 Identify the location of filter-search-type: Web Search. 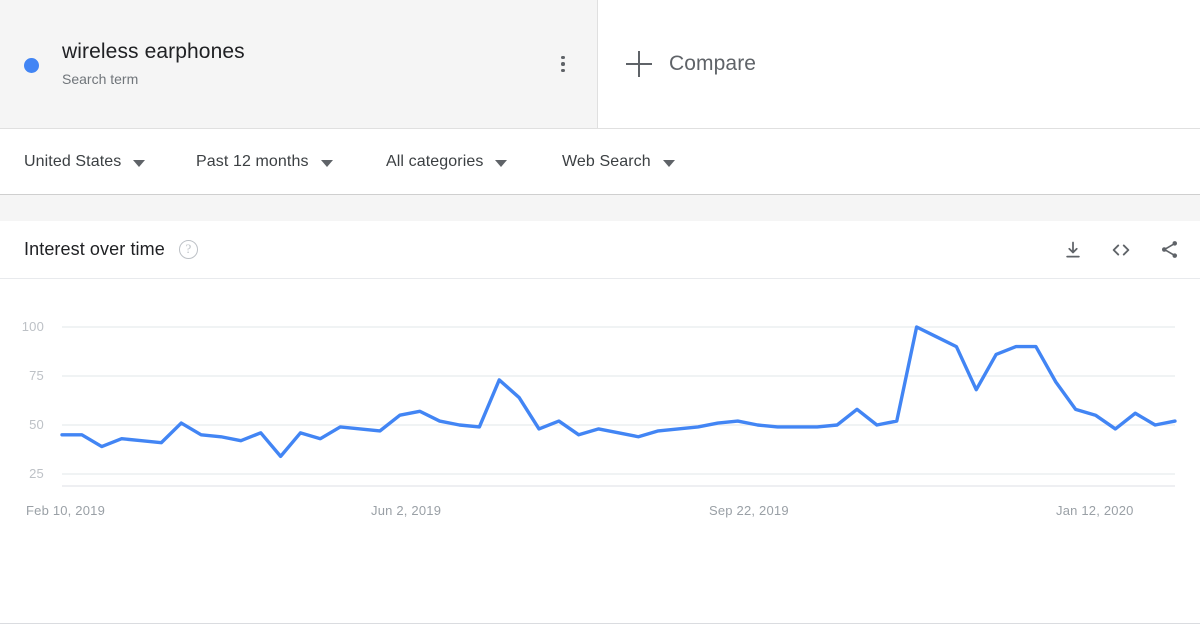
(618, 161).